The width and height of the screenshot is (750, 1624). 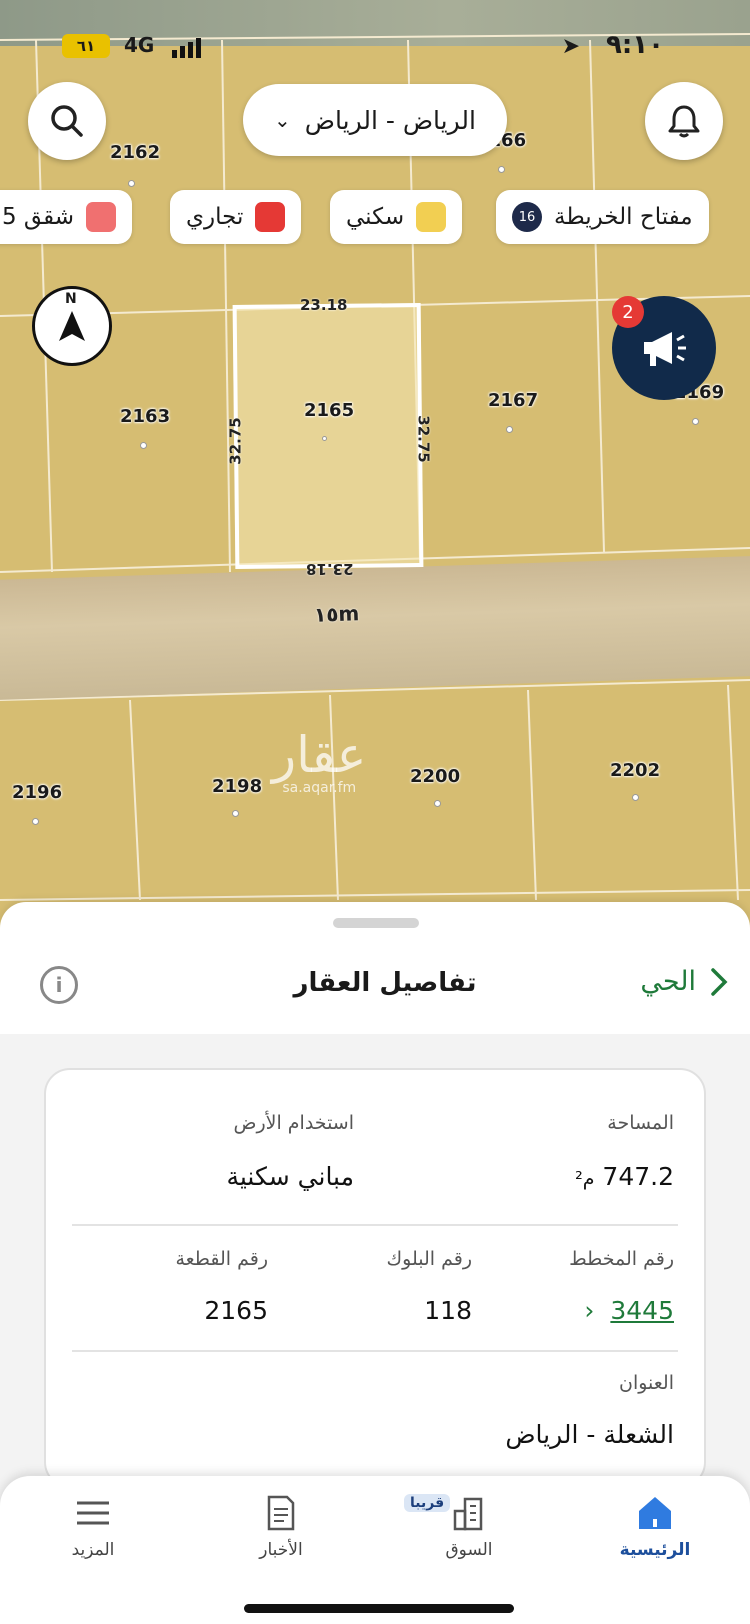 I want to click on nav-market-label: السوق, so click(x=469, y=1550).